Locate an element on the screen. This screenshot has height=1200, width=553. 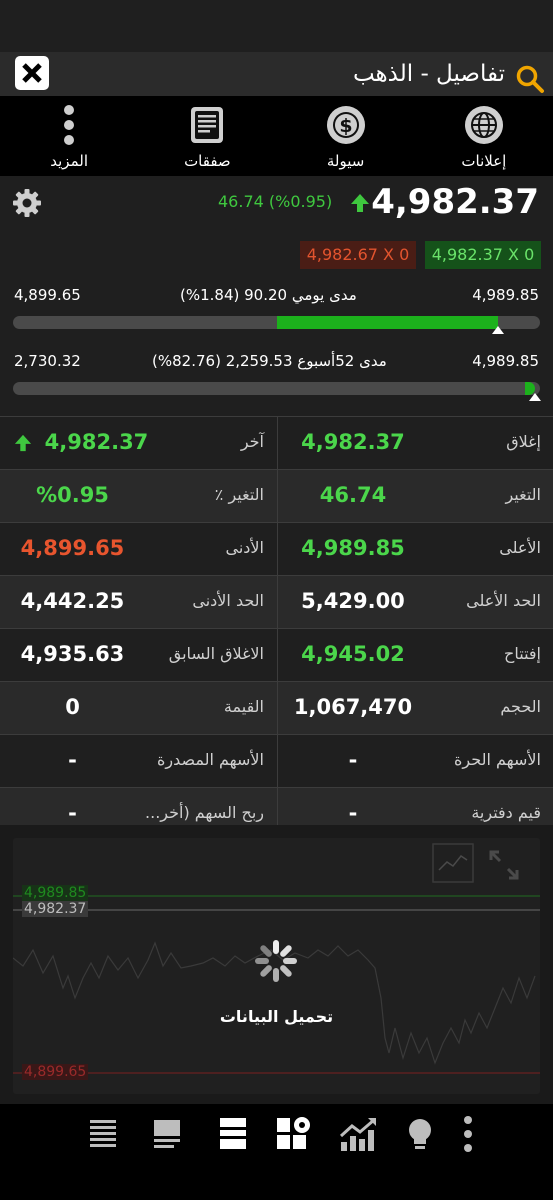
stats-row: قيم دفترية - ربح السهم (أخر... - is located at coordinates (276, 806).